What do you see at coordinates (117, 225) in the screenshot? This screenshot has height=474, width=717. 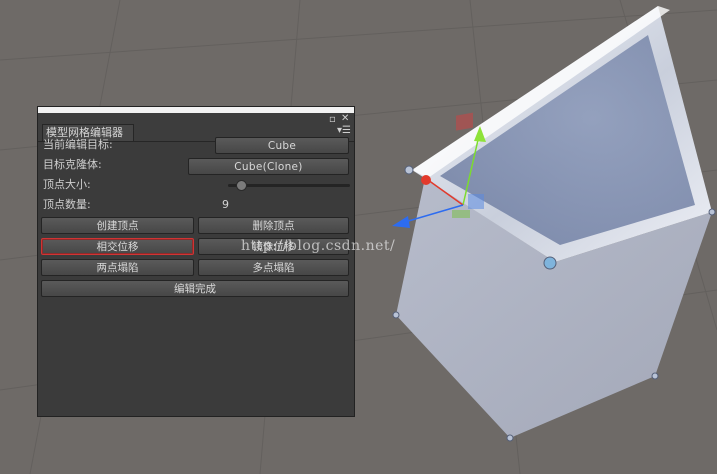 I see `create-vertex-button: 创建顶点` at bounding box center [117, 225].